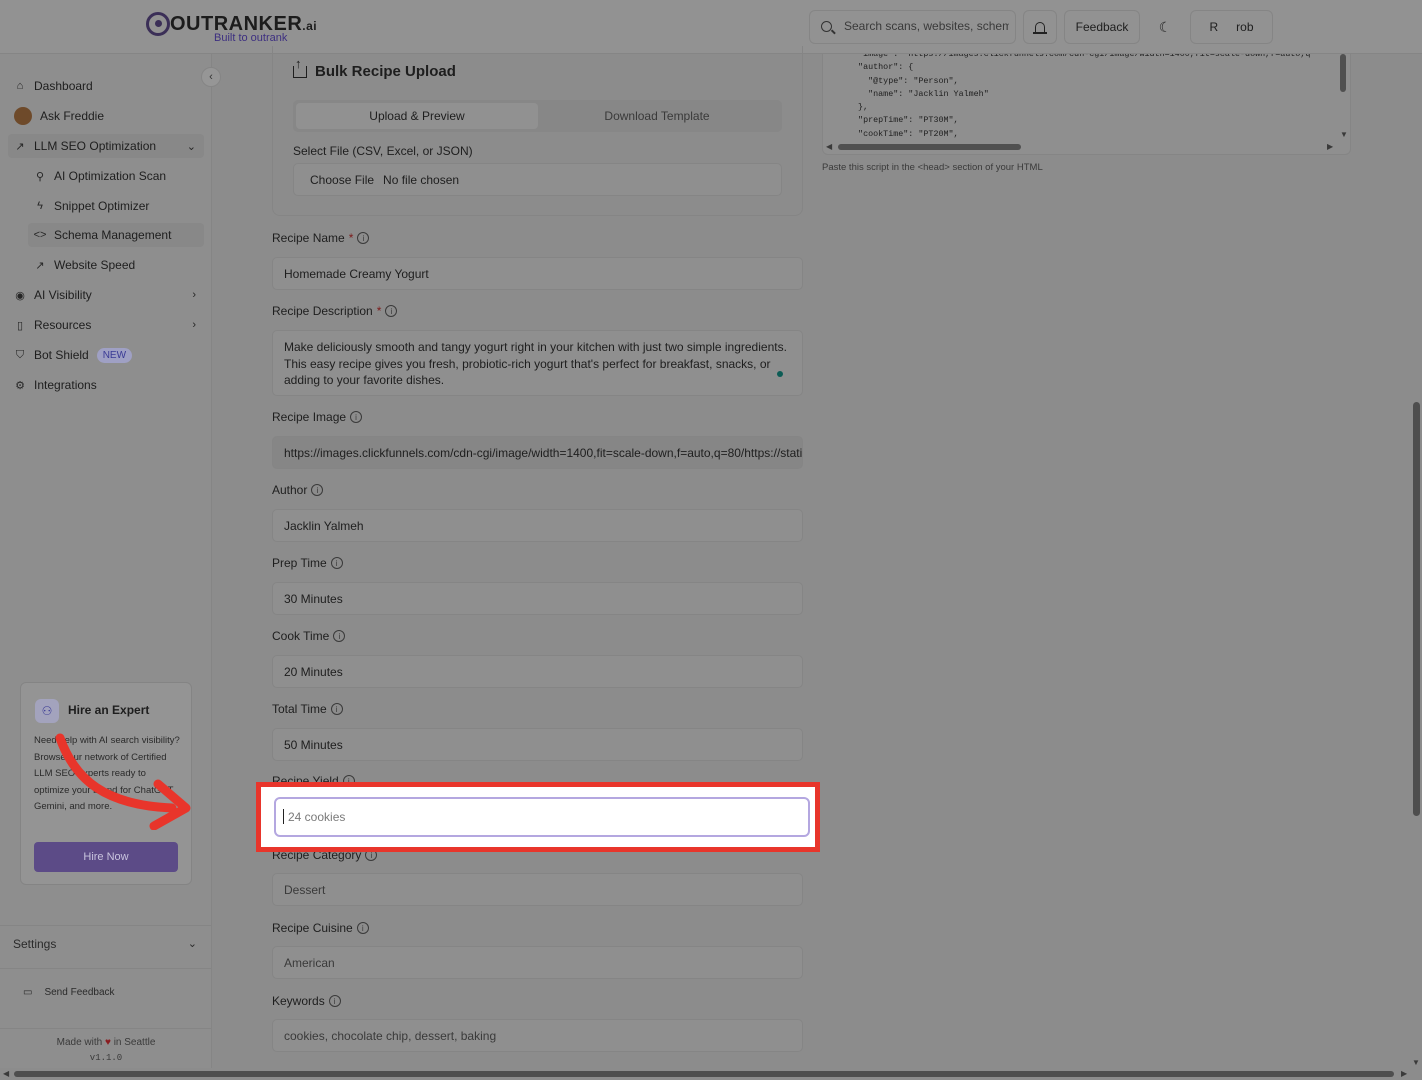 The image size is (1422, 1080). What do you see at coordinates (95, 146) in the screenshot?
I see `sidebar-item-label: LLM SEO Optimization` at bounding box center [95, 146].